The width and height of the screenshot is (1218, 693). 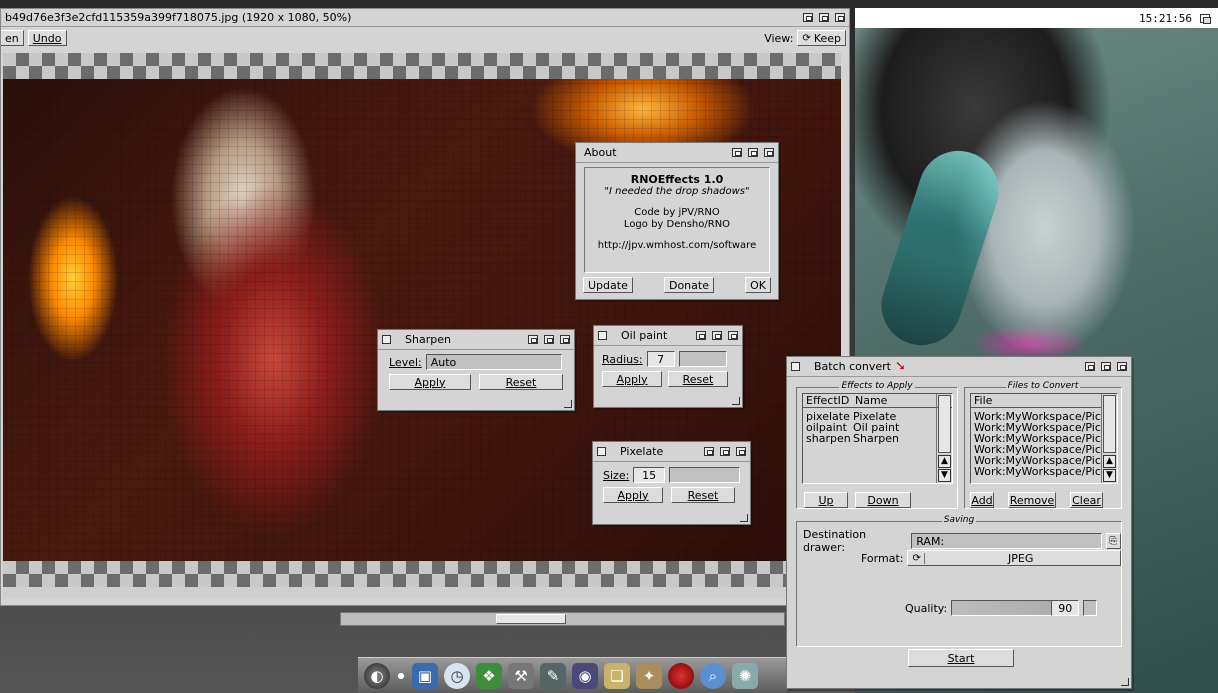 I want to click on size-slider, so click(x=704, y=475).